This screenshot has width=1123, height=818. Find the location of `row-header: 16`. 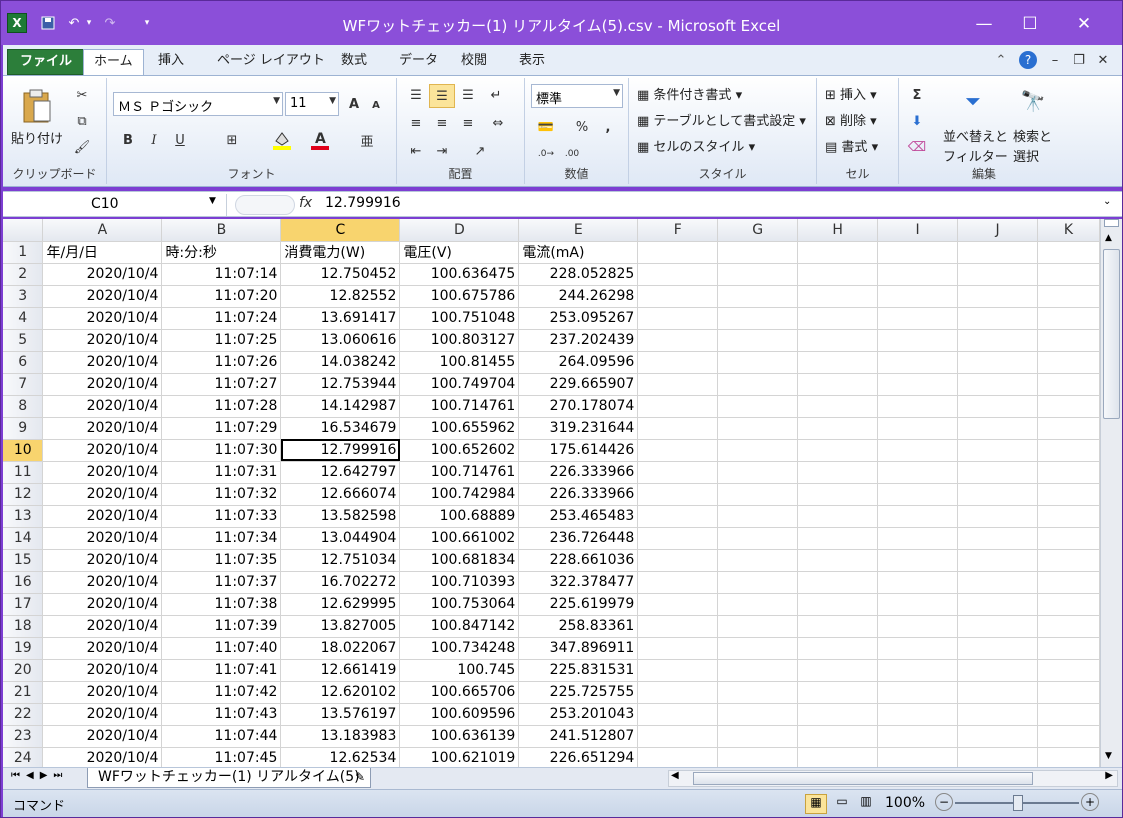

row-header: 16 is located at coordinates (23, 582).